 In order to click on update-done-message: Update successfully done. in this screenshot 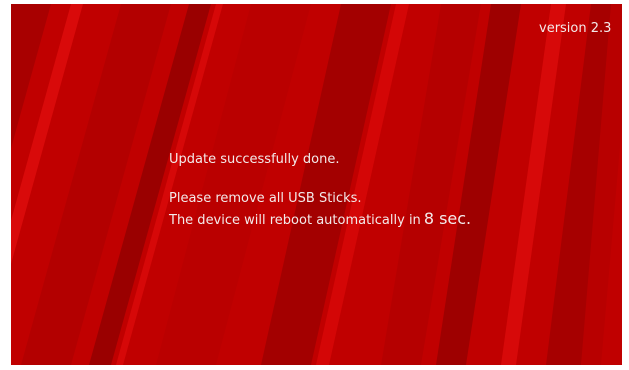, I will do `click(254, 159)`.